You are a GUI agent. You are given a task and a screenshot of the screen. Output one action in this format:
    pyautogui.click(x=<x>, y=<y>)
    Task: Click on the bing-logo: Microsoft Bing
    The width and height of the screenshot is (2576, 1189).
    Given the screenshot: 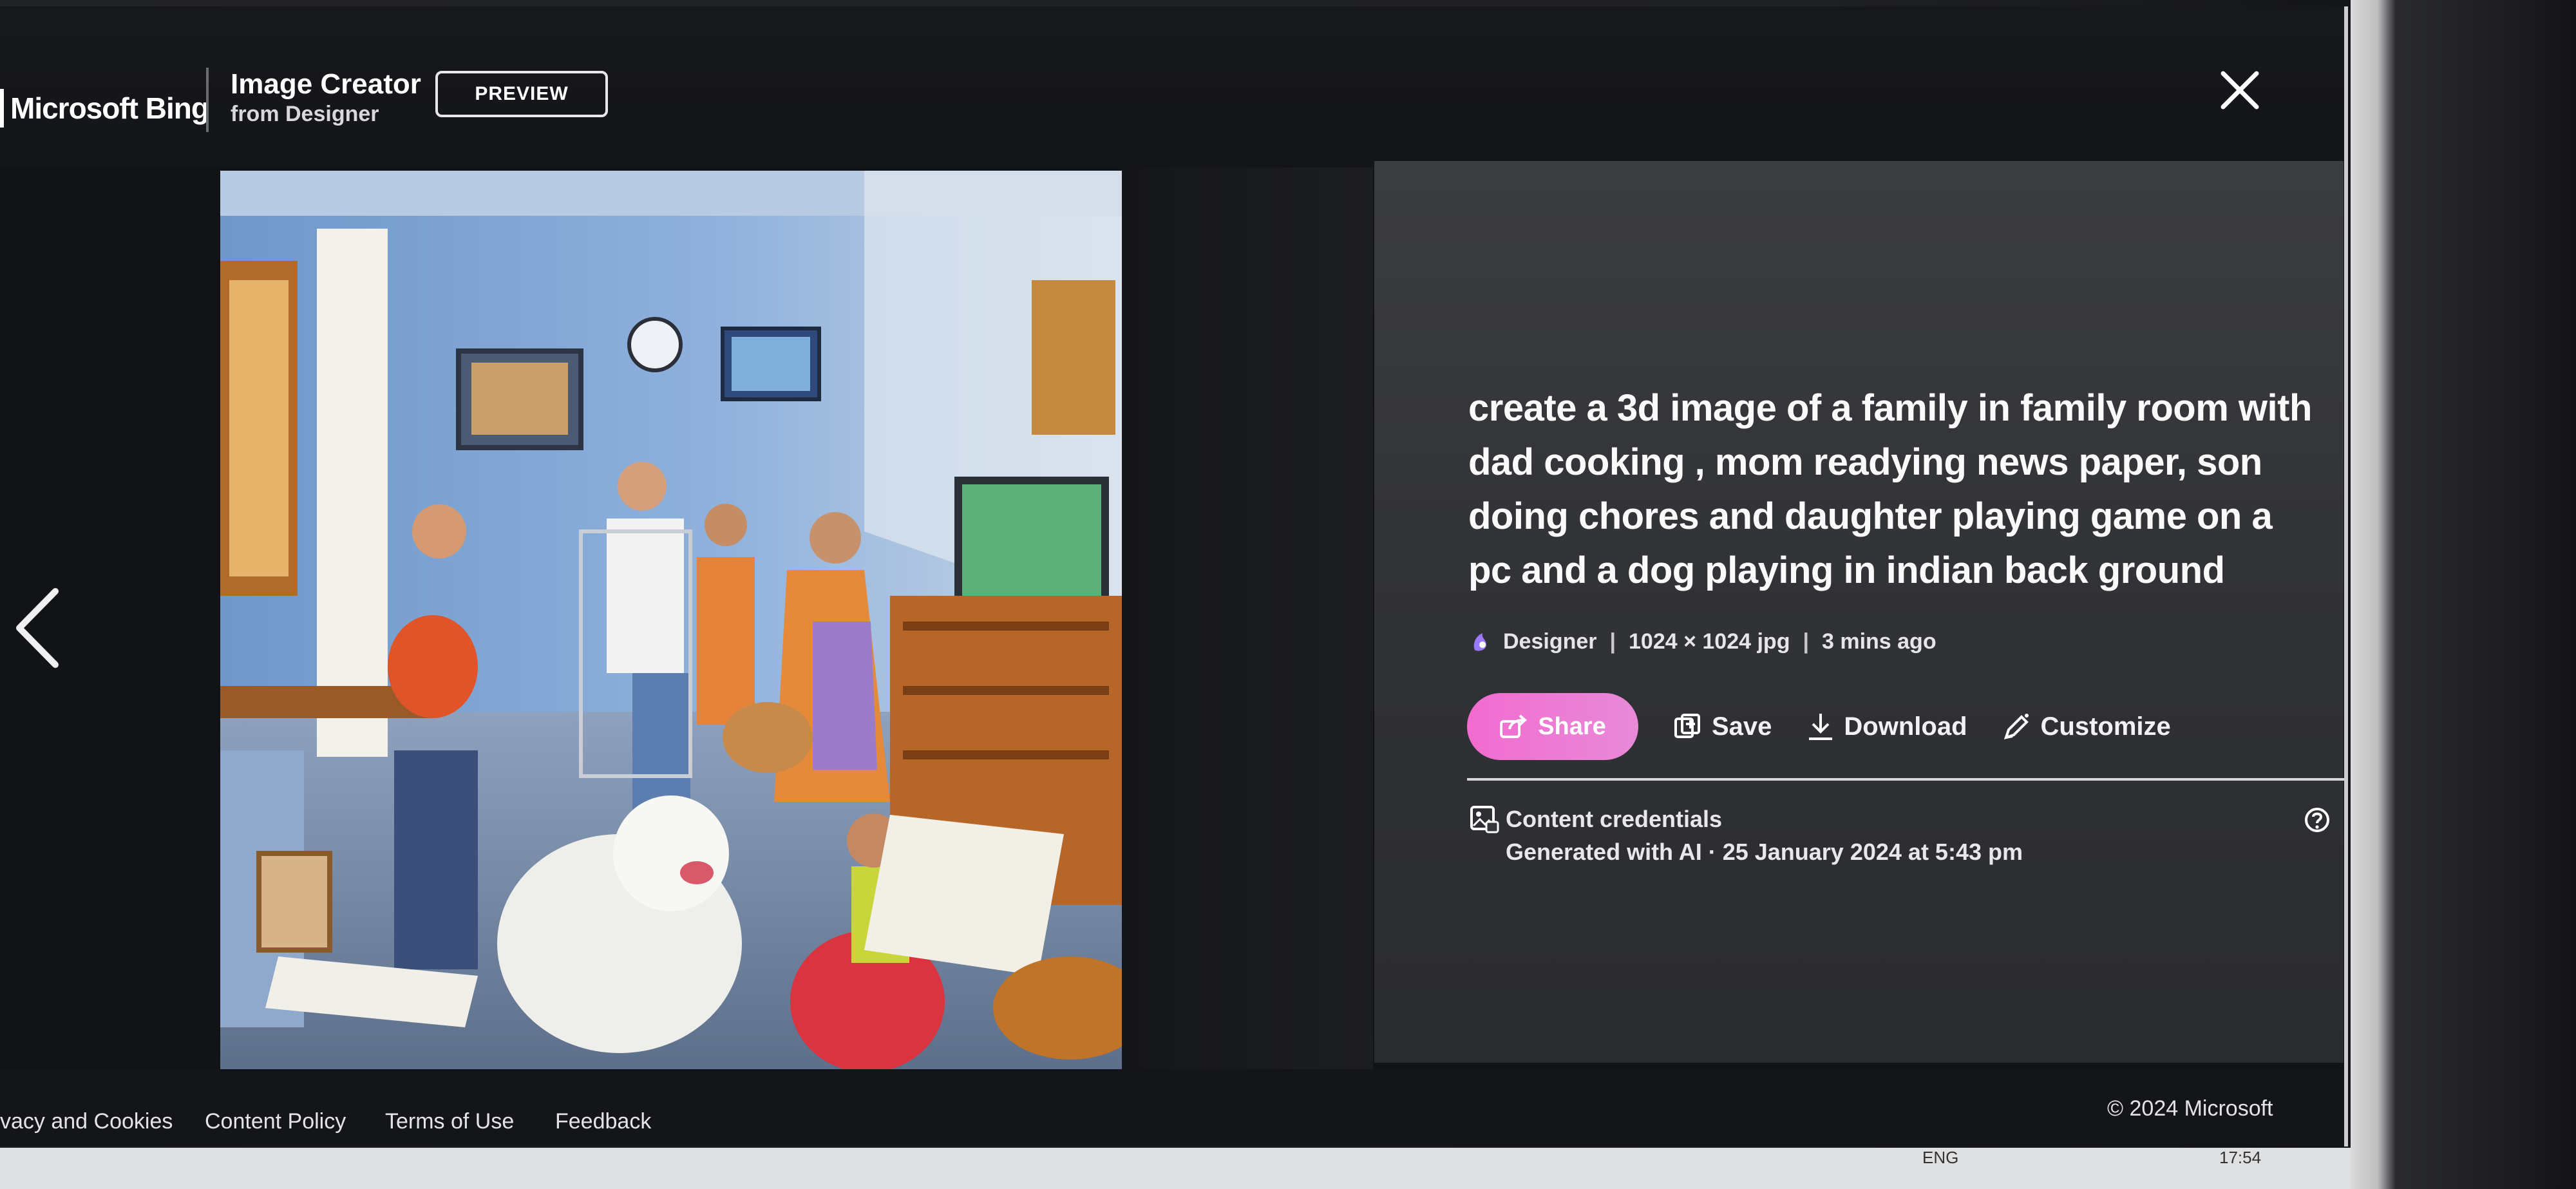 What is the action you would take?
    pyautogui.click(x=104, y=108)
    